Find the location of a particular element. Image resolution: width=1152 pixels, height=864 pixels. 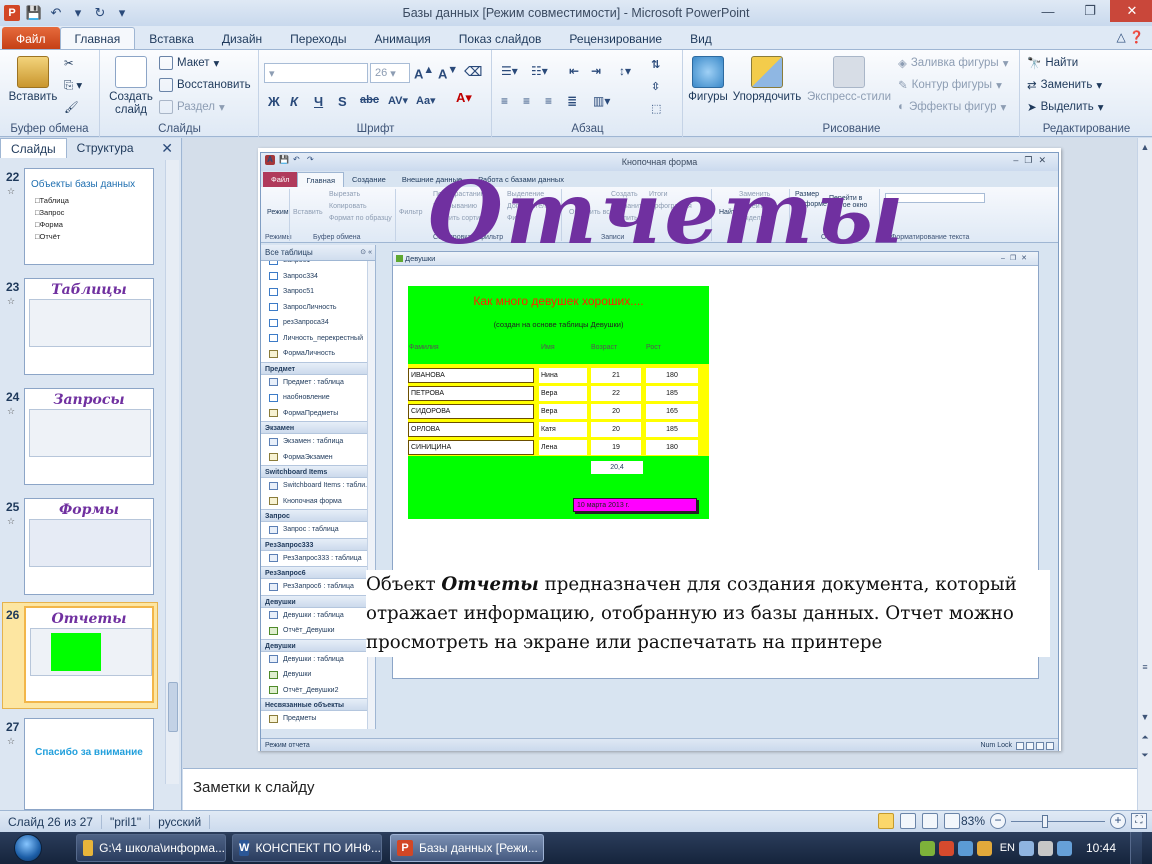

tab-outline: Структура is located at coordinates (105, 148).